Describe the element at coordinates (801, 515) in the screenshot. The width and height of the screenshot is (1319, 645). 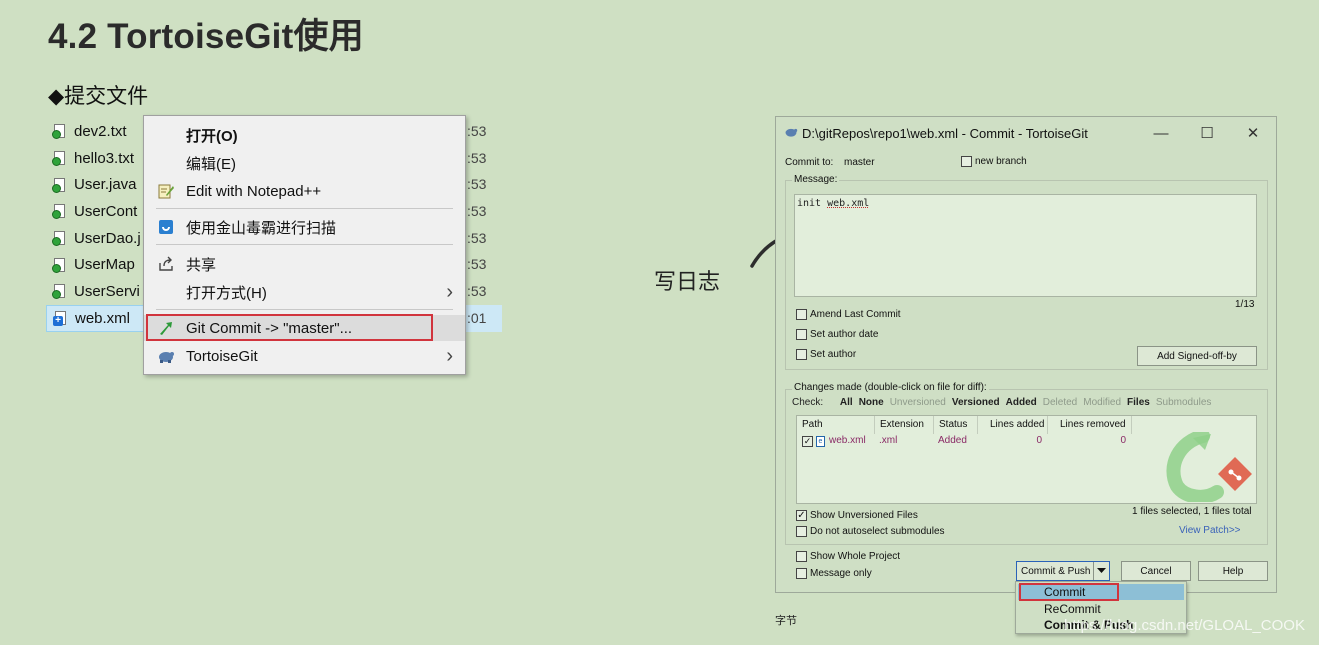
I see `checkbox-box: ✓` at that location.